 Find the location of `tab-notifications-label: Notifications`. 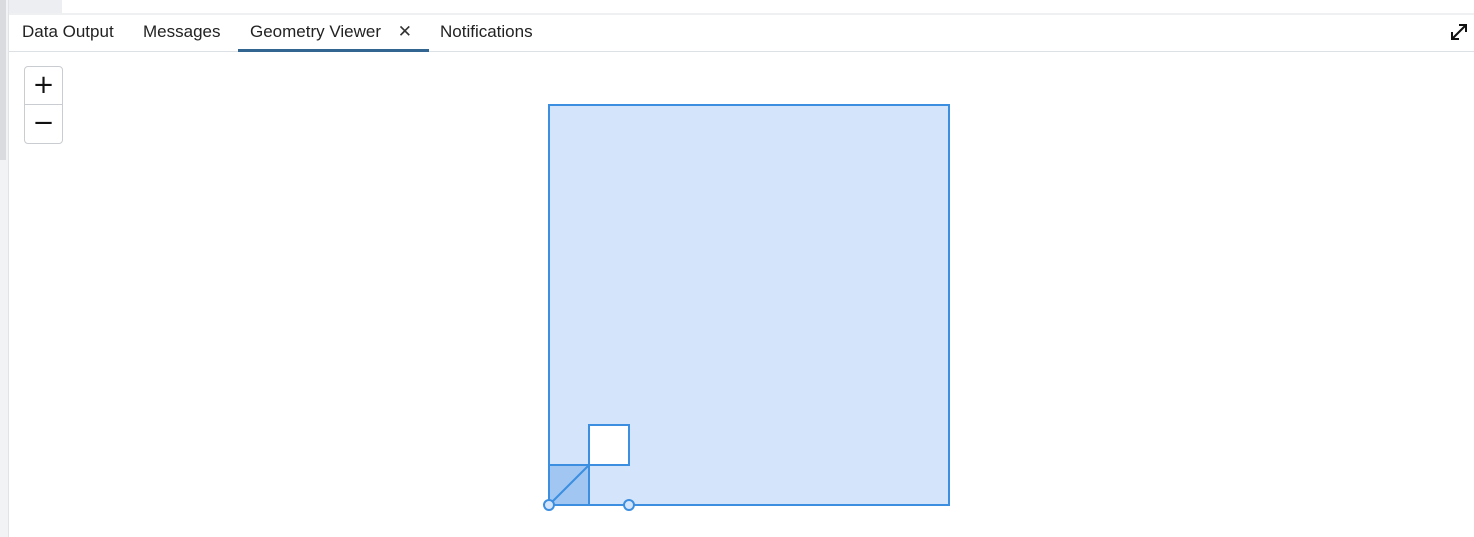

tab-notifications-label: Notifications is located at coordinates (486, 31).